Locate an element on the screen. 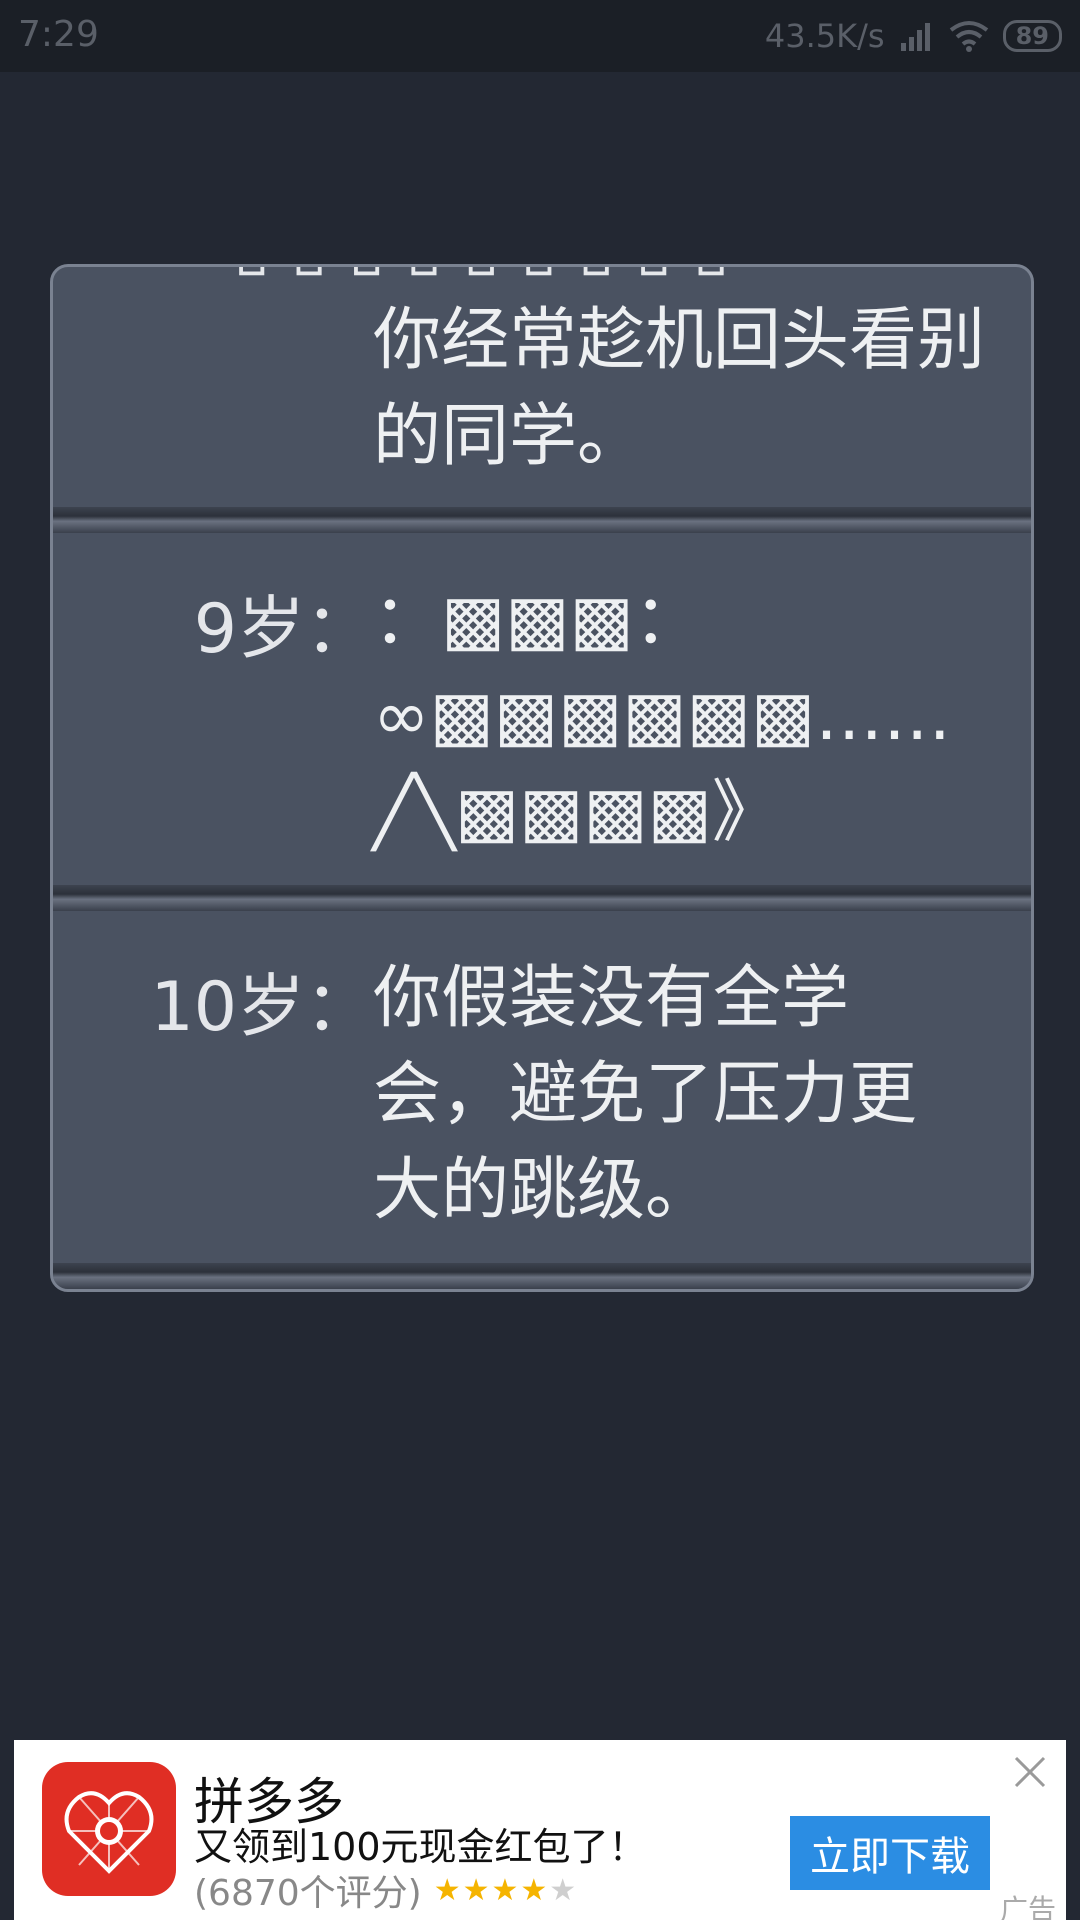 The height and width of the screenshot is (1920, 1080). signal-icon is located at coordinates (915, 37).